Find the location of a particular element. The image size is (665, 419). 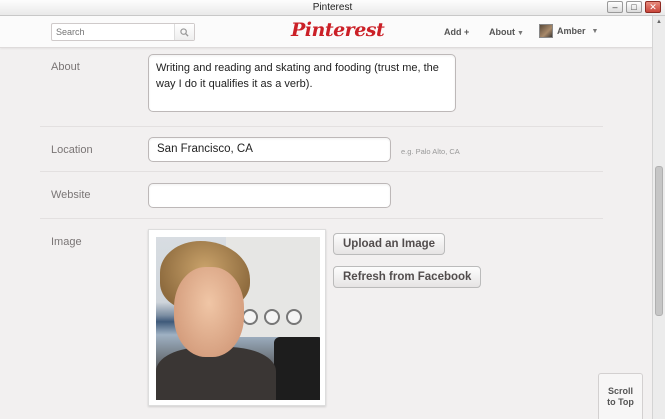

about-label: About is located at coordinates (65, 67).